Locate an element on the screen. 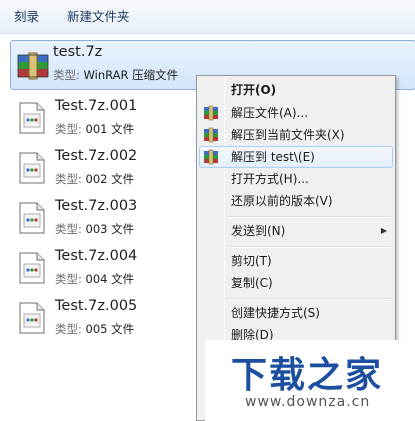 This screenshot has height=421, width=415. file-name: Test.7z.001 is located at coordinates (96, 106).